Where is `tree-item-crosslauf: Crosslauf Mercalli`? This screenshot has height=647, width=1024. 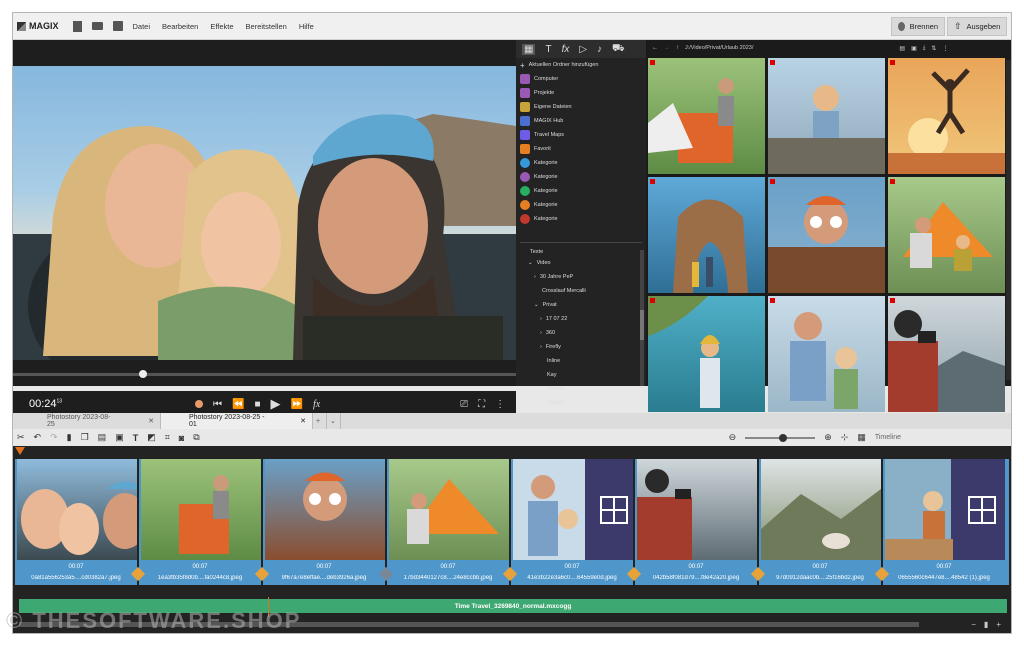
tree-item-crosslauf: Crosslauf Mercalli is located at coordinates (581, 291).